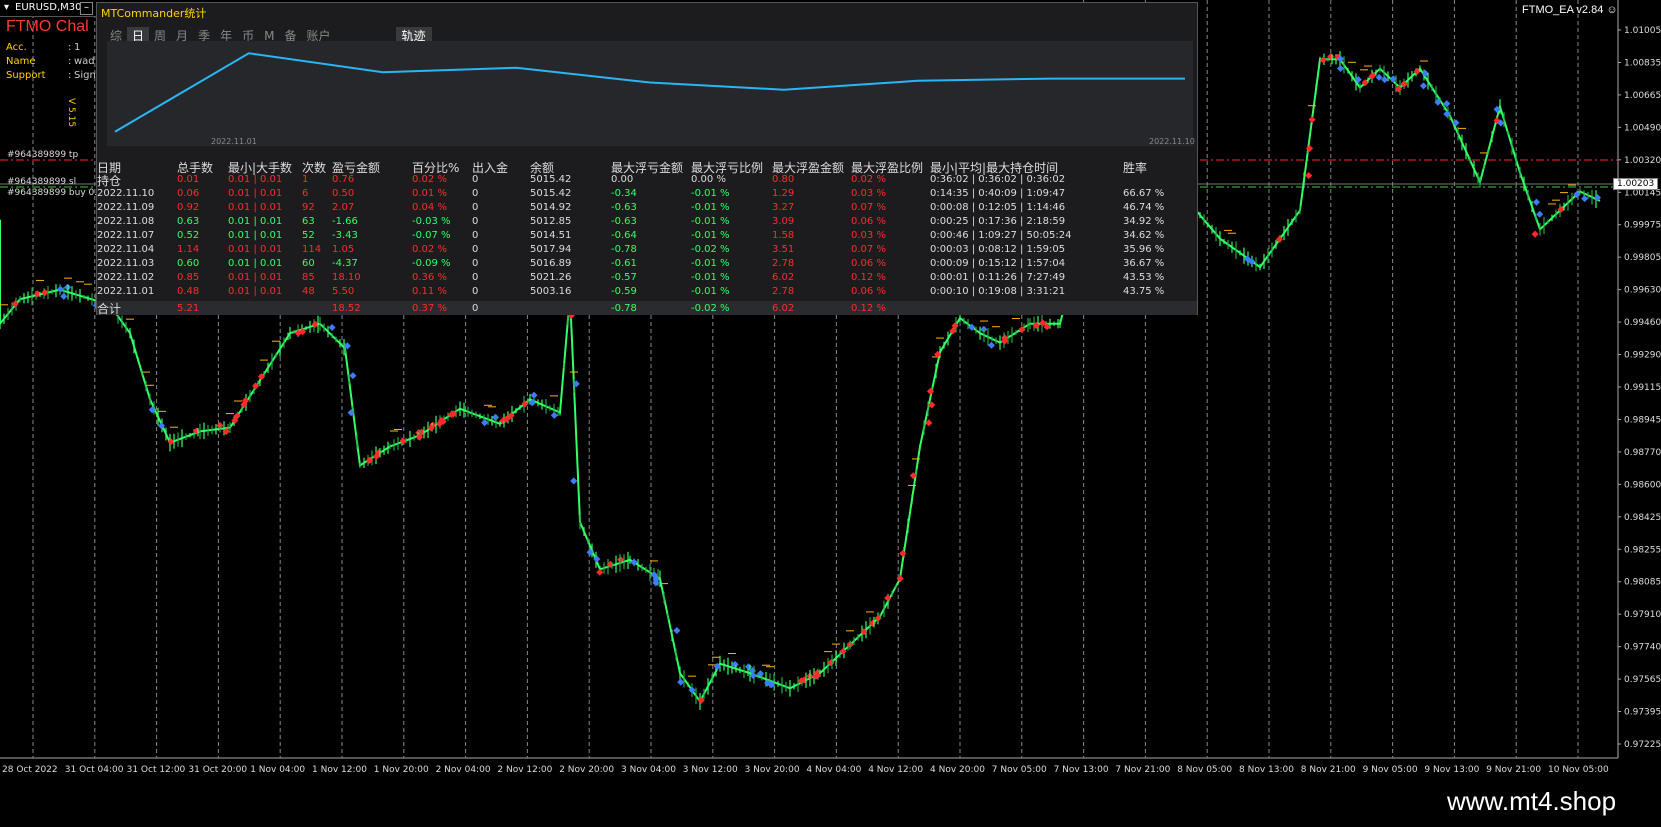  What do you see at coordinates (1642, 583) in the screenshot?
I see `price-label: 0.98085` at bounding box center [1642, 583].